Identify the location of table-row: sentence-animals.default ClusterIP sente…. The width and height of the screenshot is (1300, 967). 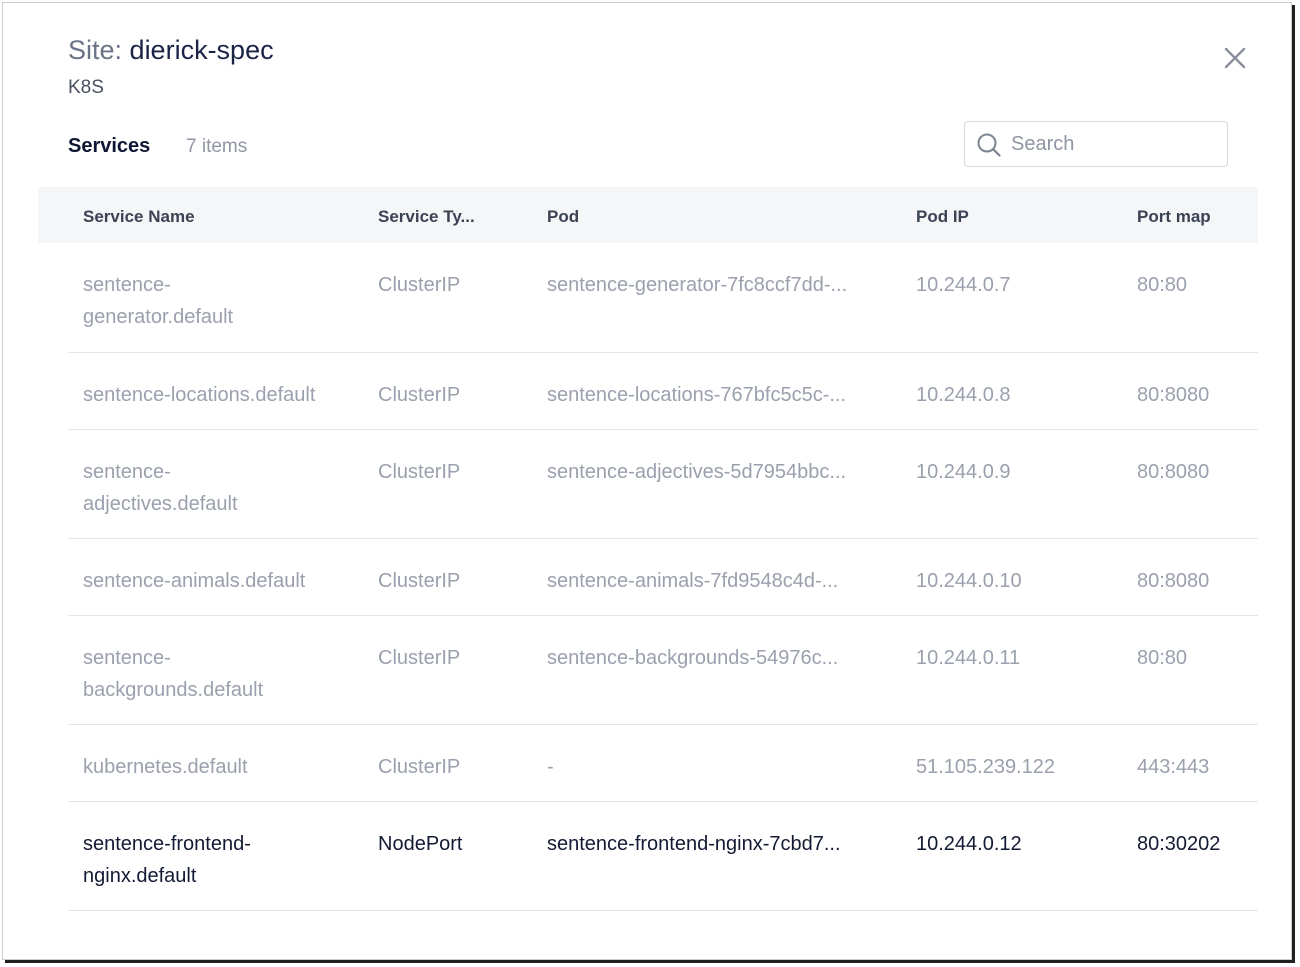
(663, 577).